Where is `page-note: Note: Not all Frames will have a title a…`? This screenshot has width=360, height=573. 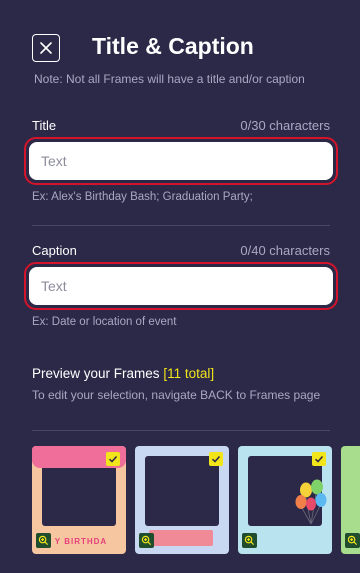
page-note: Note: Not all Frames will have a title a… is located at coordinates (169, 79).